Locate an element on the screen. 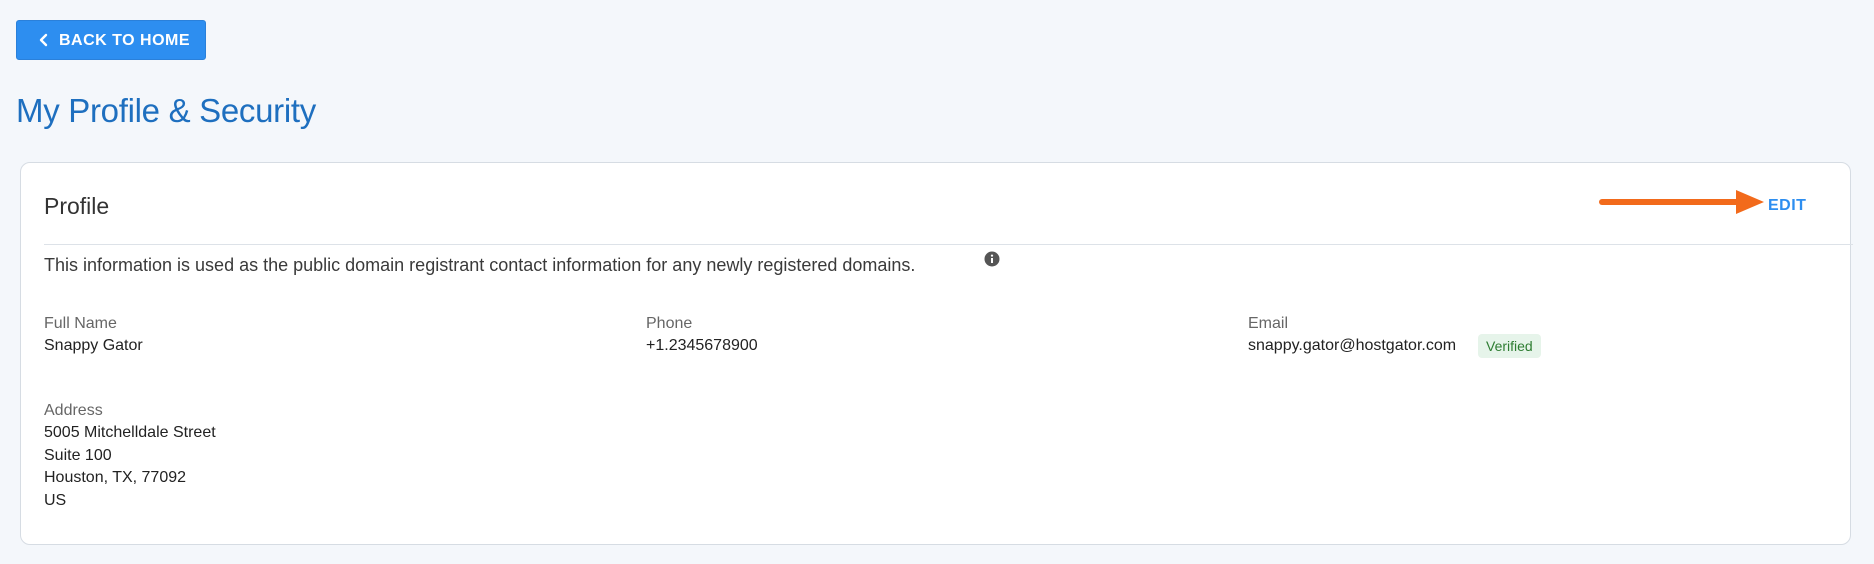  profile-card-title: Profile is located at coordinates (77, 206).